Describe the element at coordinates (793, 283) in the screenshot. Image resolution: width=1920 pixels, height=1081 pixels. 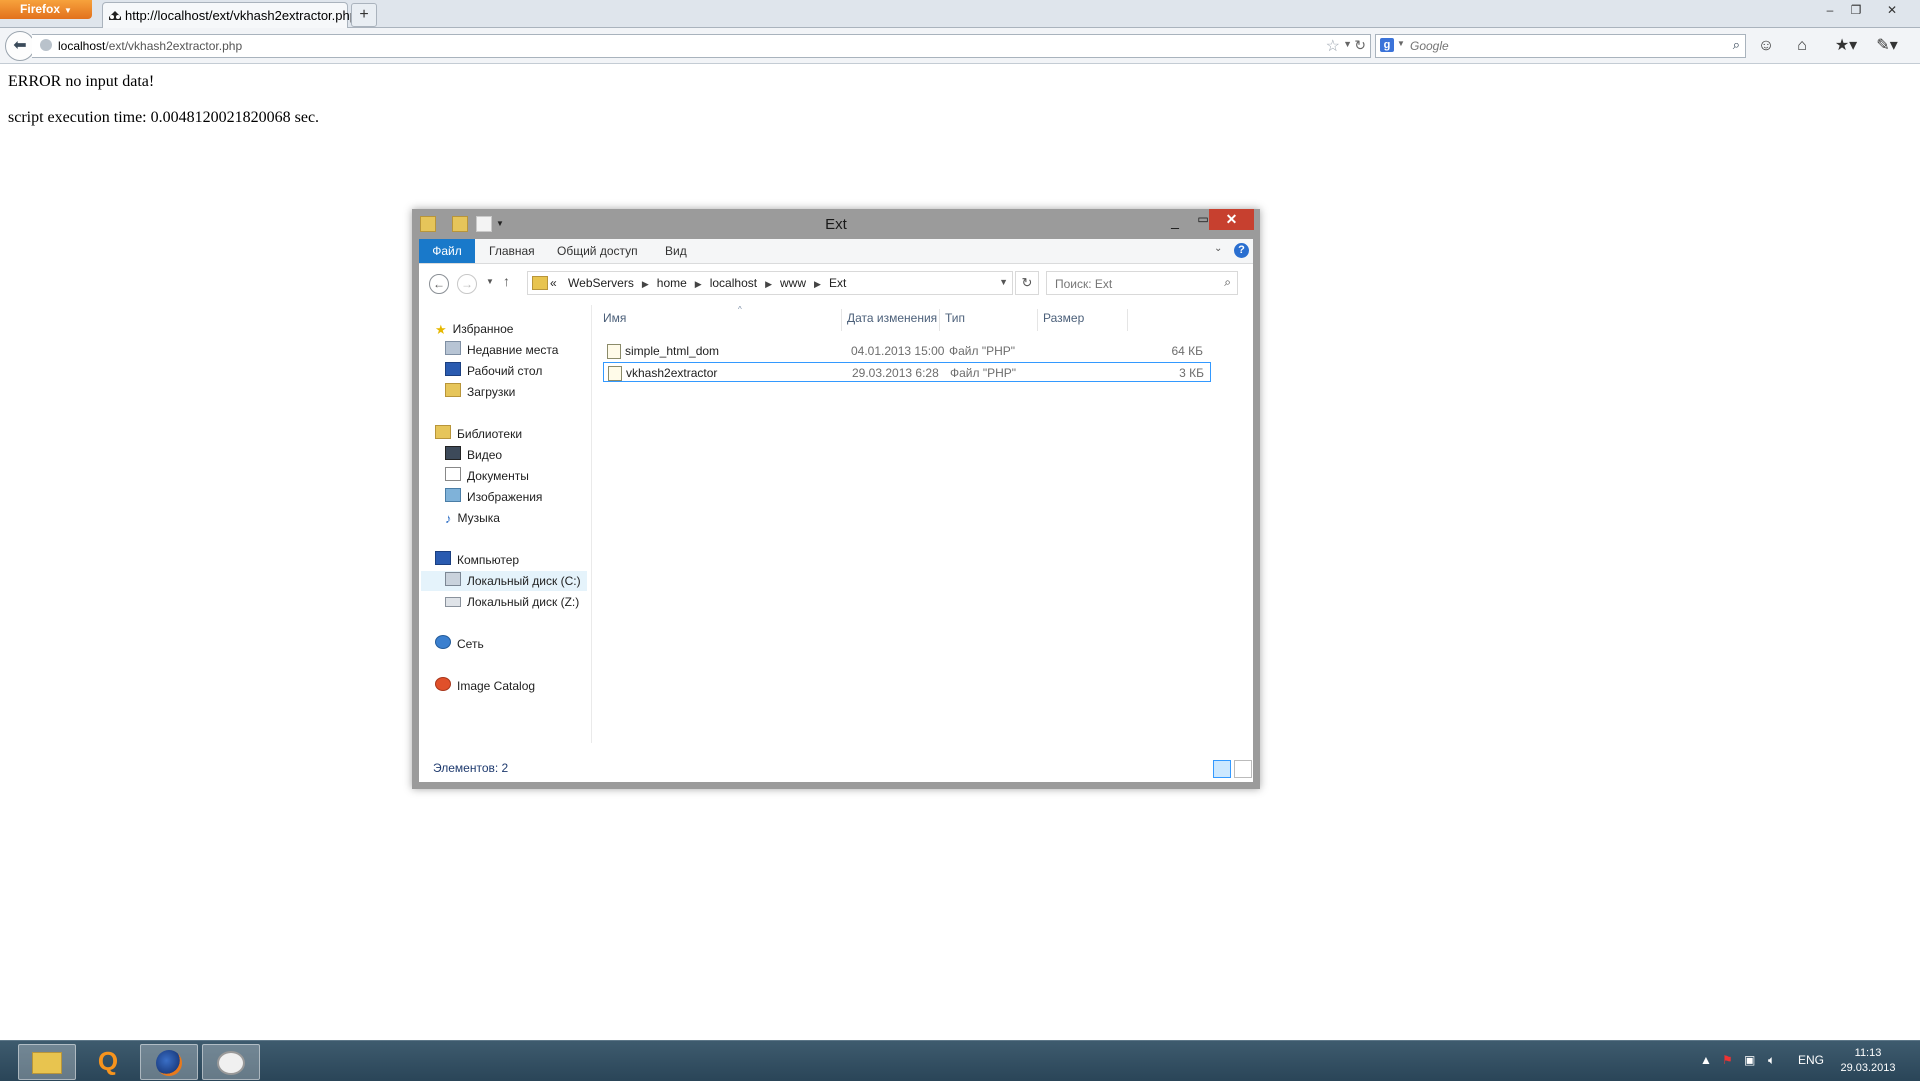
I see `breadcrumb-www: www` at that location.